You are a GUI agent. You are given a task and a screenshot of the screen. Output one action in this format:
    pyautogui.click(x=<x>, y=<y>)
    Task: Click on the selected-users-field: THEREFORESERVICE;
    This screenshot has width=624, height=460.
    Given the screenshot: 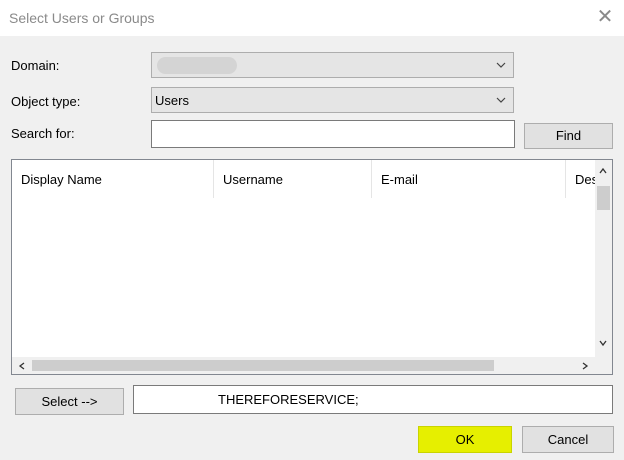 What is the action you would take?
    pyautogui.click(x=373, y=399)
    